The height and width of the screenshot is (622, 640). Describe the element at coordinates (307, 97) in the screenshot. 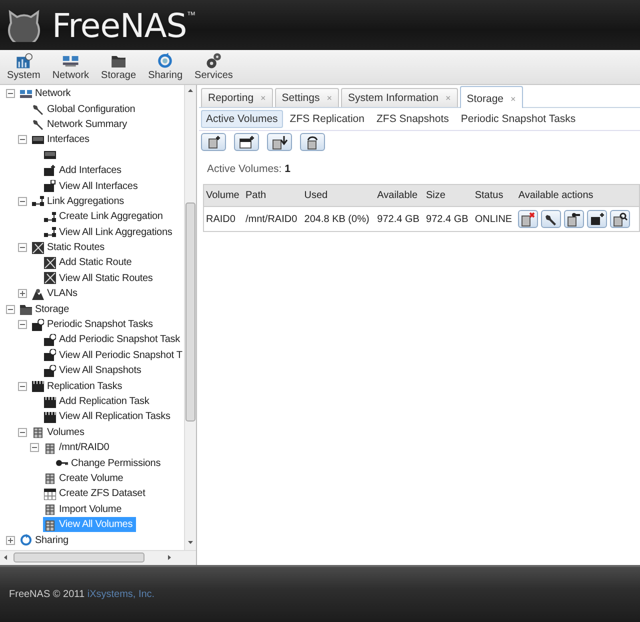

I see `tab: Settings ×` at that location.